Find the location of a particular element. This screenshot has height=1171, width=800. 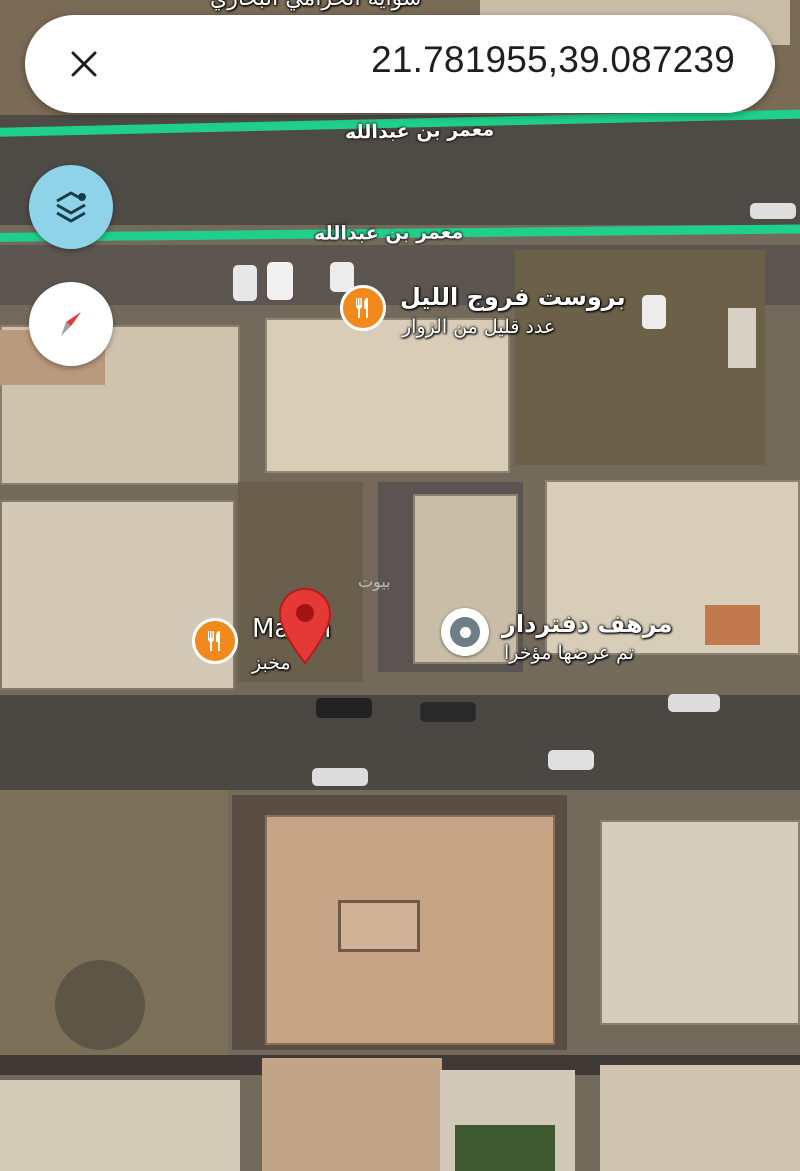

layers-icon is located at coordinates (71, 207).